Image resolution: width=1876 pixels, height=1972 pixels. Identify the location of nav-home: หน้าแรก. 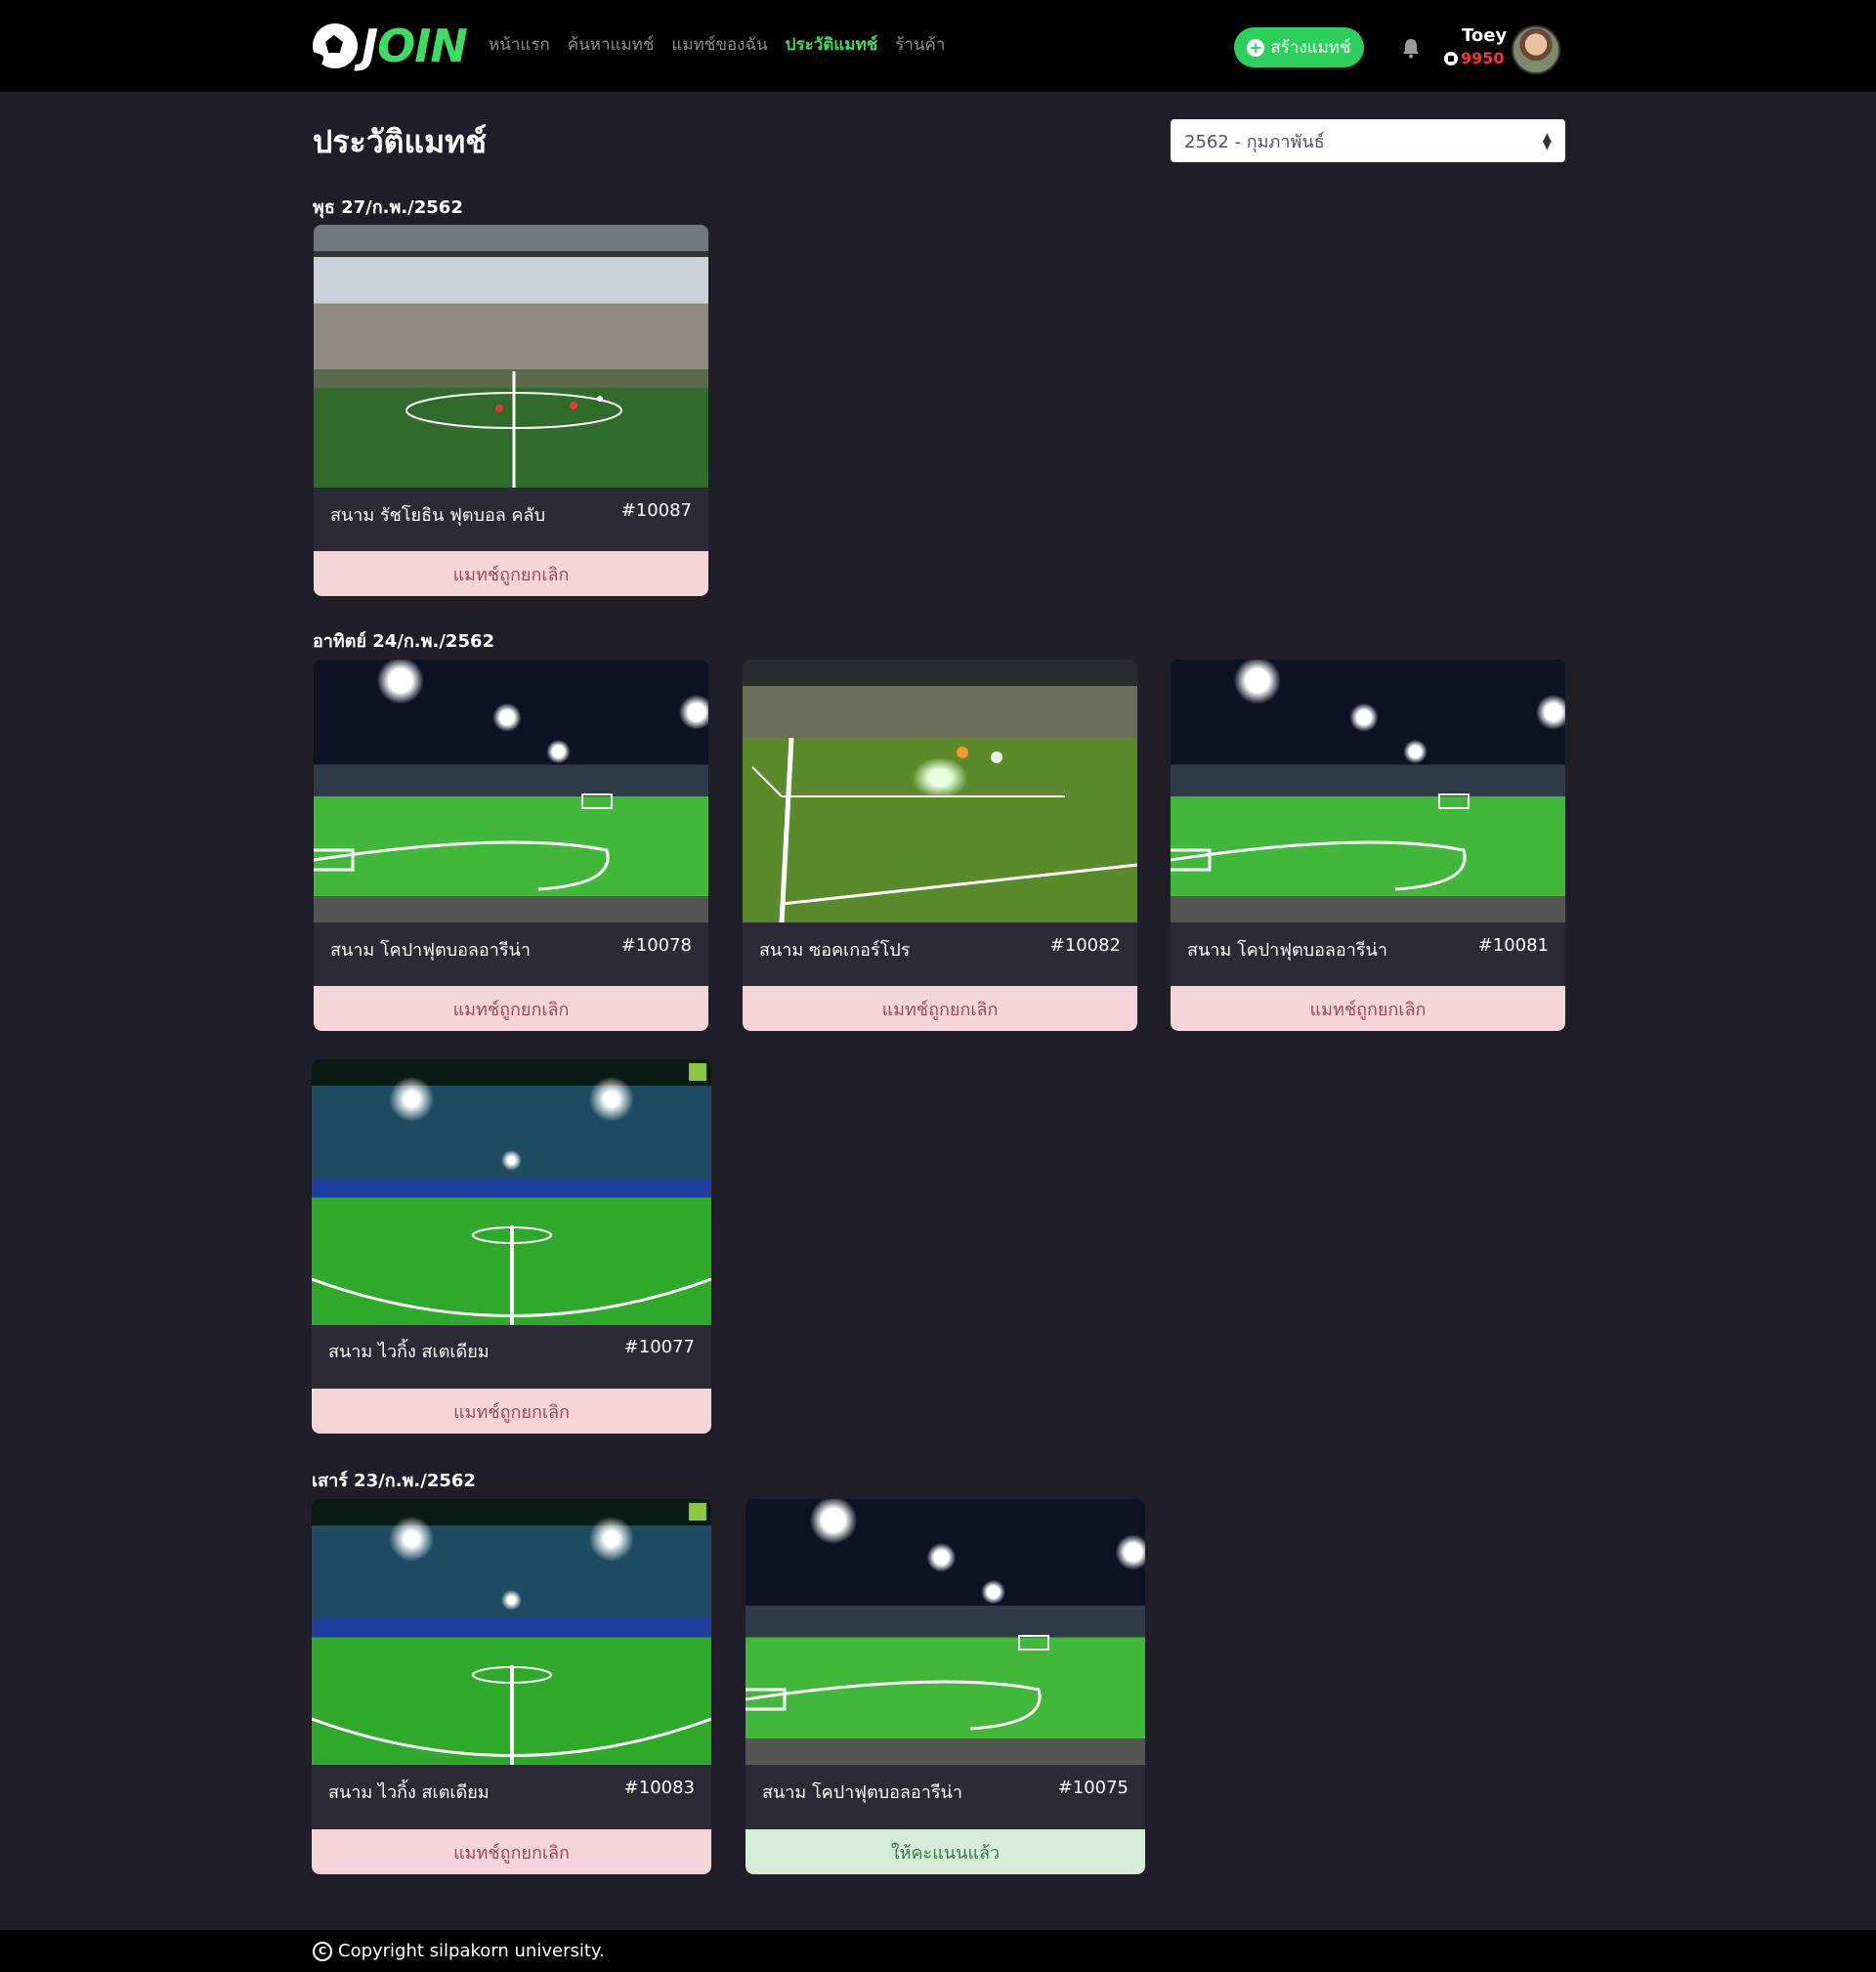
(519, 44).